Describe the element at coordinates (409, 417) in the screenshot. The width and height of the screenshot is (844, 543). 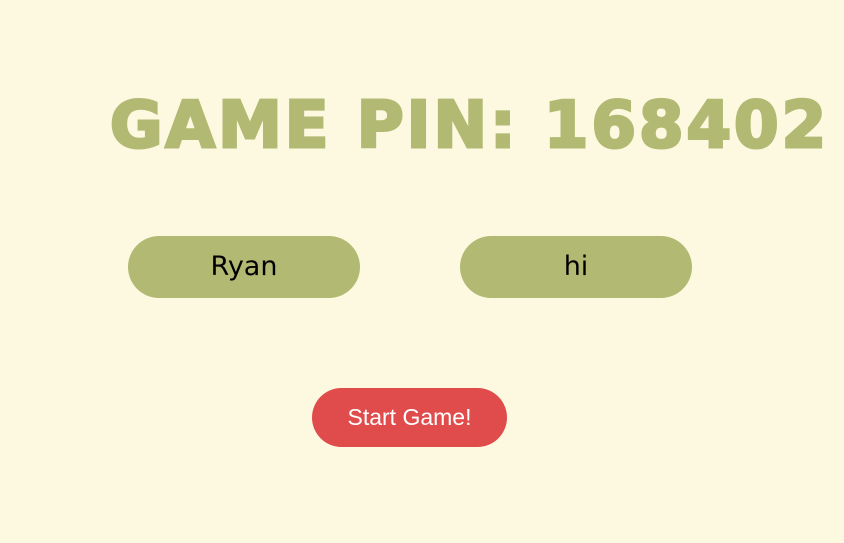
I see `start-game-button: Start Game!` at that location.